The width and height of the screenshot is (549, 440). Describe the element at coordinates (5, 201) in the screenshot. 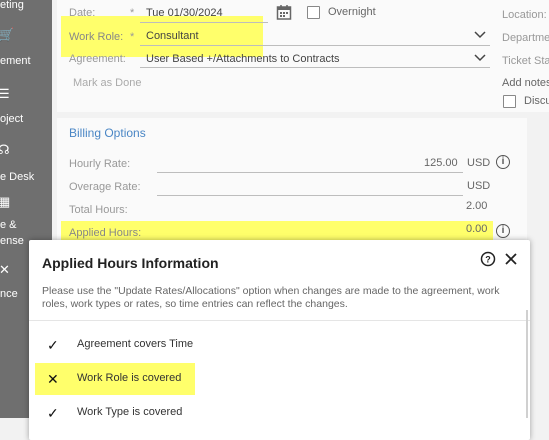

I see `calculator-icon: ▦` at that location.